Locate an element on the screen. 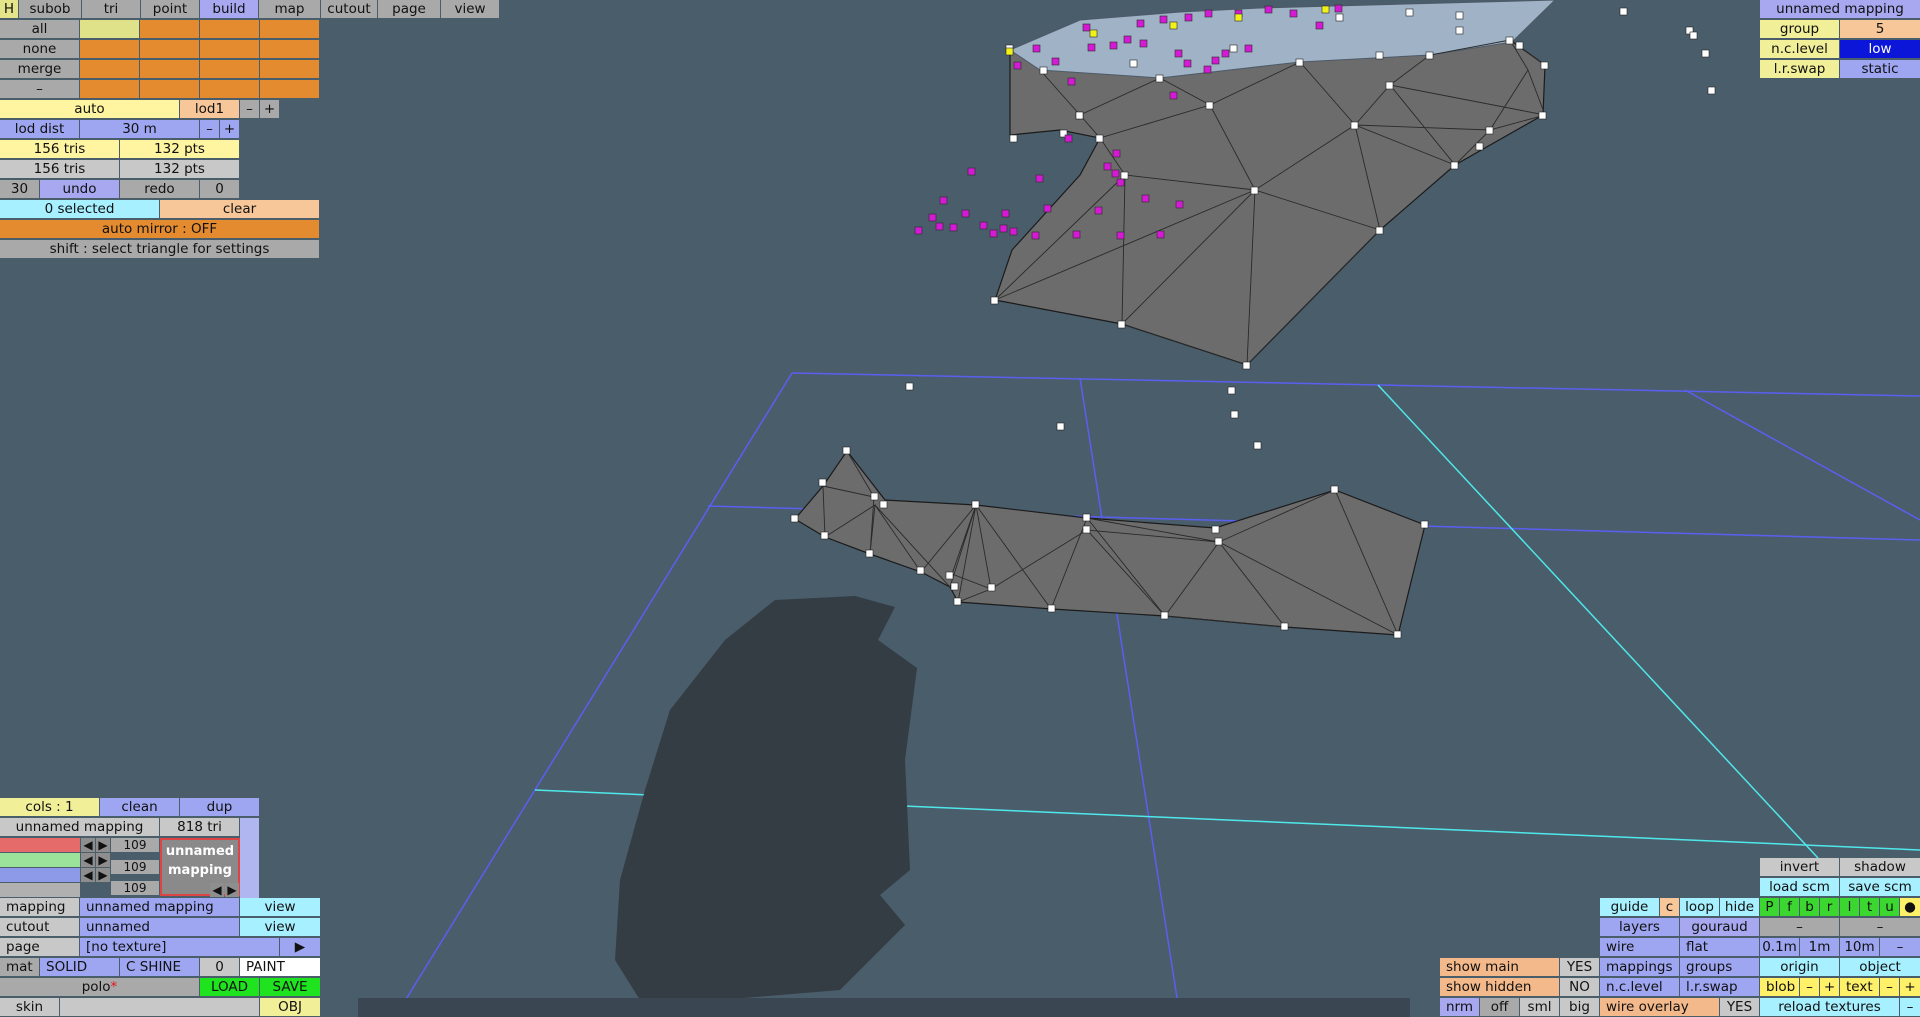  menu-build: build is located at coordinates (229, 9).